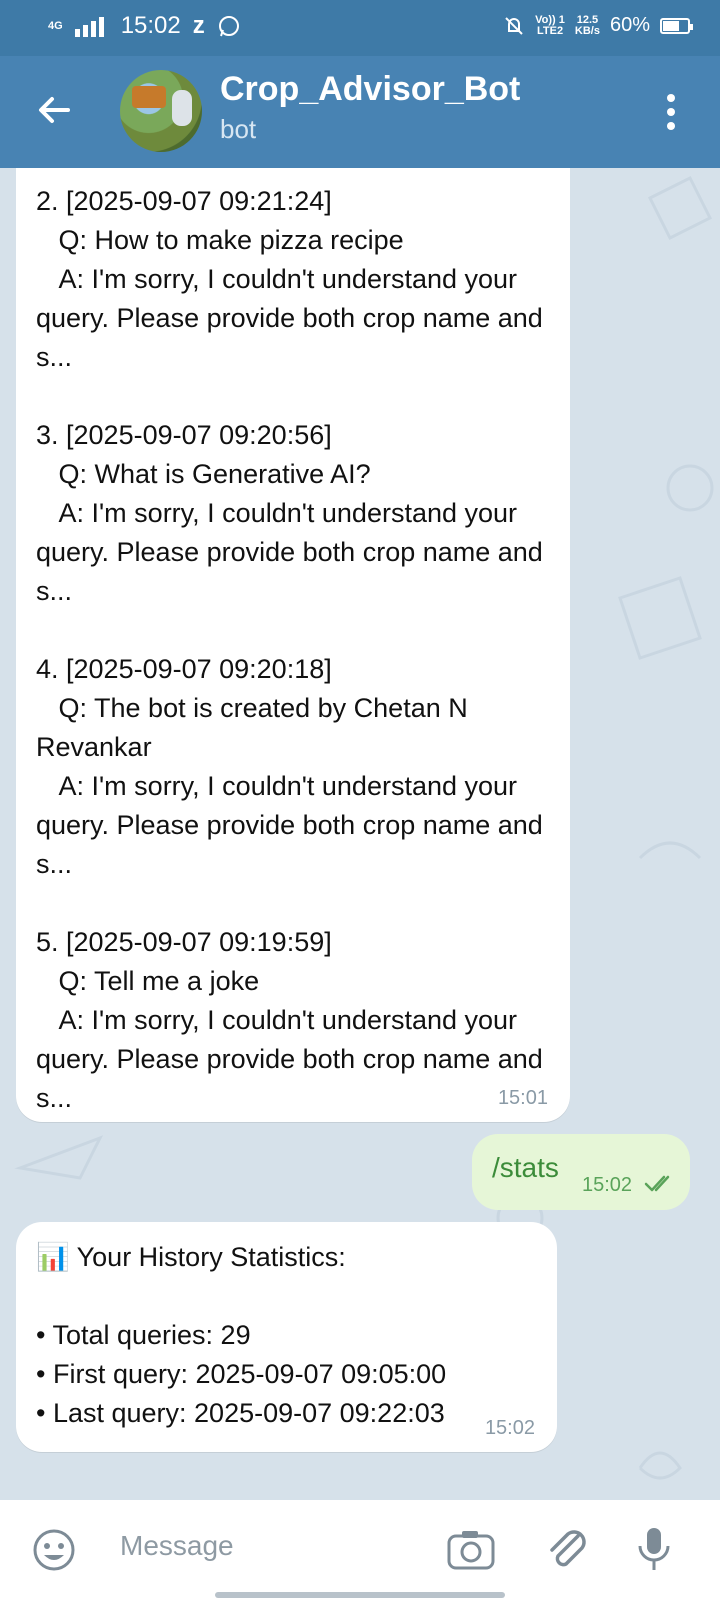 The height and width of the screenshot is (1600, 720). I want to click on network-indicator: 4G, so click(55, 25).